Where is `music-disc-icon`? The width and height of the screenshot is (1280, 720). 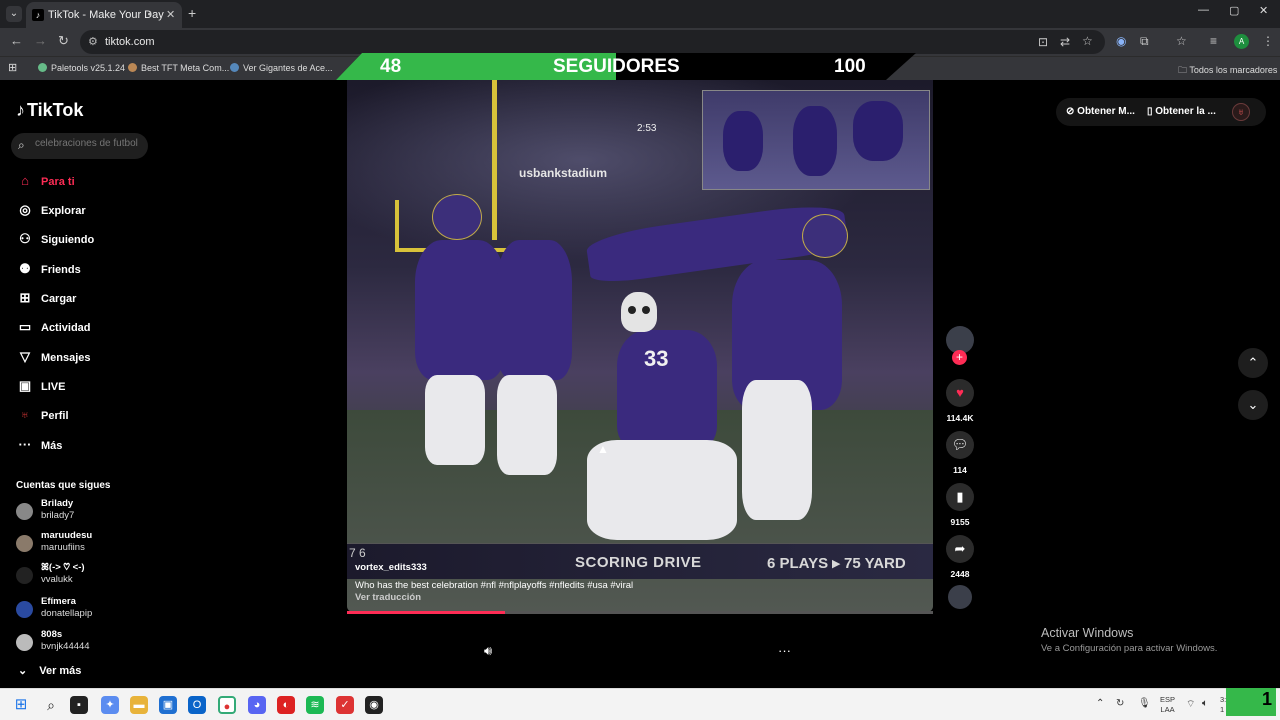
music-disc-icon is located at coordinates (960, 597).